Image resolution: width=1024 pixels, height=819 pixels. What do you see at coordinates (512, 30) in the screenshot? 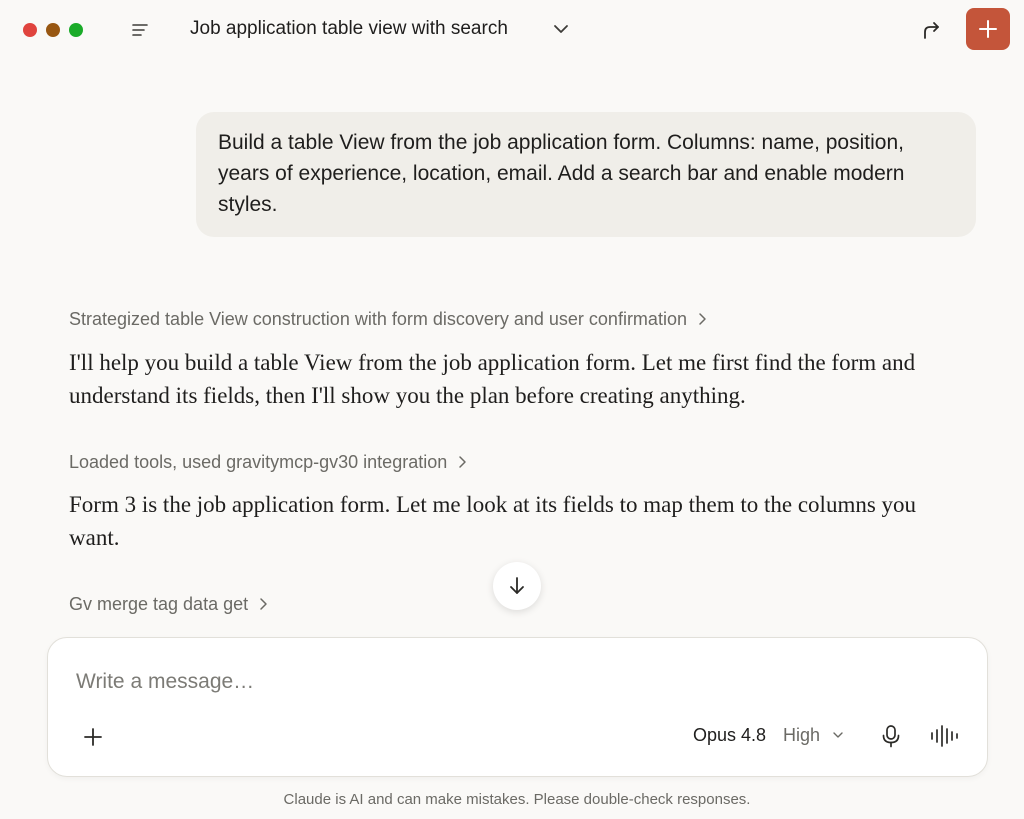
I see `title-bar: Job application table view with search` at bounding box center [512, 30].